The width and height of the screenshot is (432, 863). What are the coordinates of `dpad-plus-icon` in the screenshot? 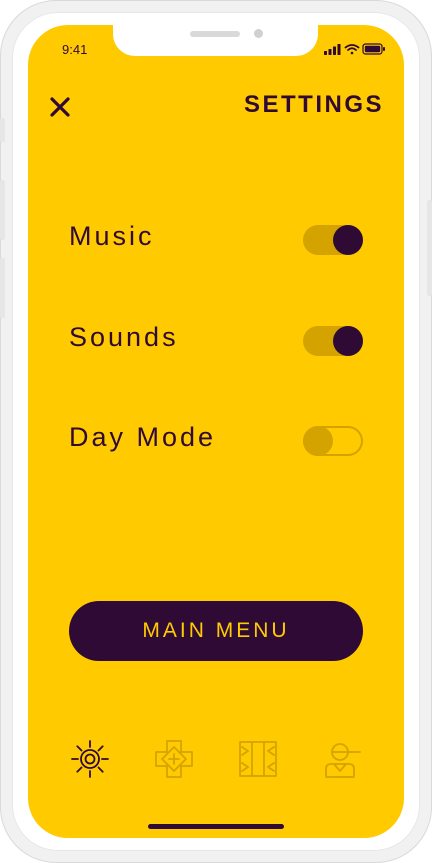 It's located at (174, 759).